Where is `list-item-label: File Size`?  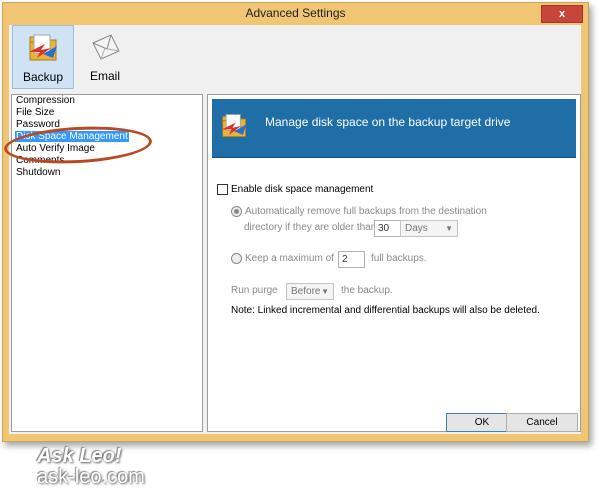
list-item-label: File Size is located at coordinates (35, 112).